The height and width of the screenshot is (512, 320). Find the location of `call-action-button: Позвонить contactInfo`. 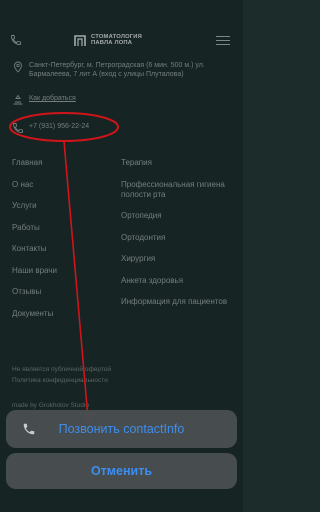

call-action-button: Позвонить contactInfo is located at coordinates (121, 429).